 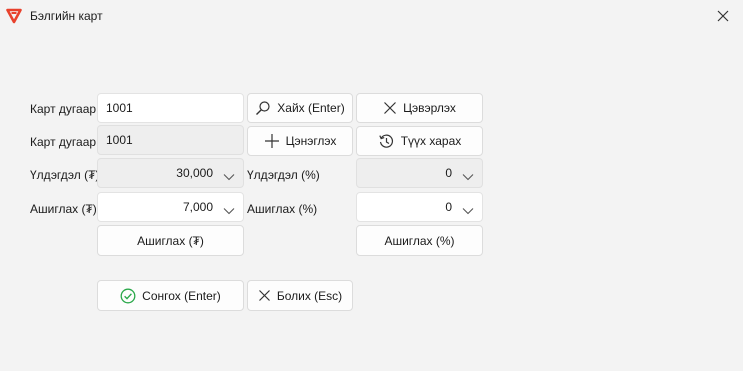 I want to click on card-number-input: 1001, so click(x=170, y=108).